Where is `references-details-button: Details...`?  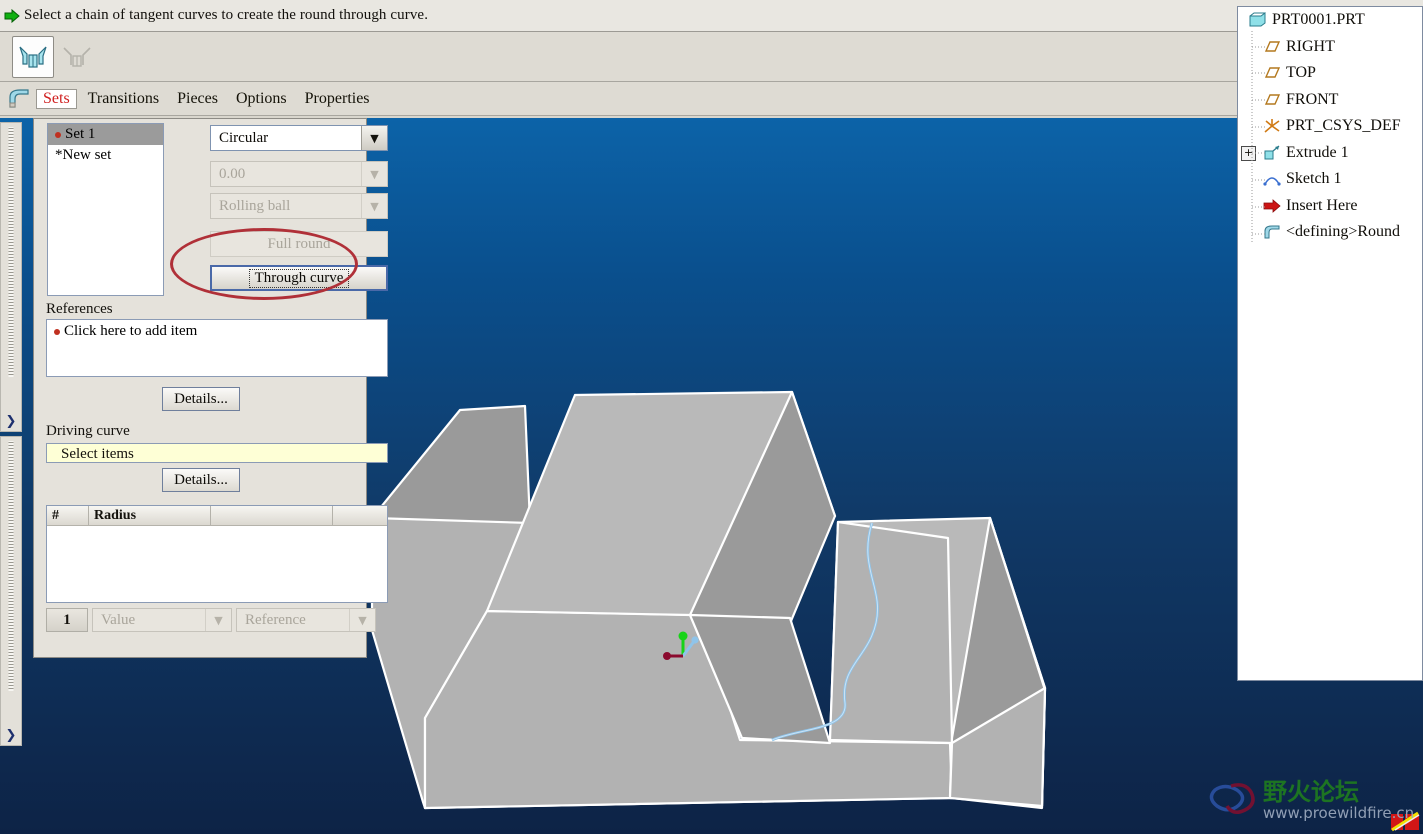
references-details-button: Details... is located at coordinates (201, 399).